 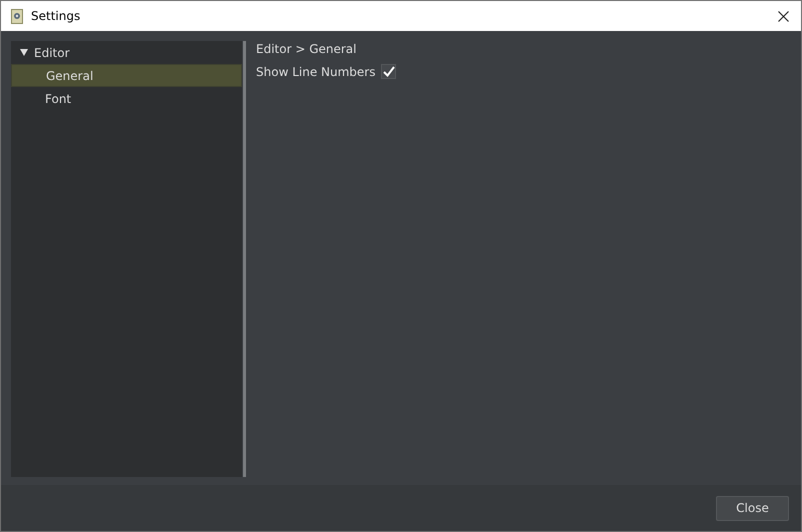 I want to click on tree-item: Font, so click(x=126, y=98).